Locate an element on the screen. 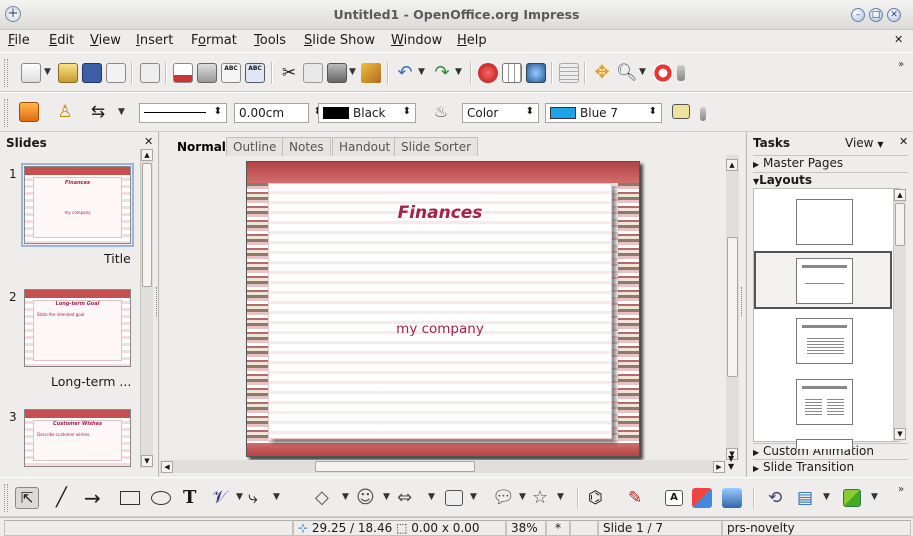 This screenshot has height=536, width=913. styles-icon is located at coordinates (29, 112).